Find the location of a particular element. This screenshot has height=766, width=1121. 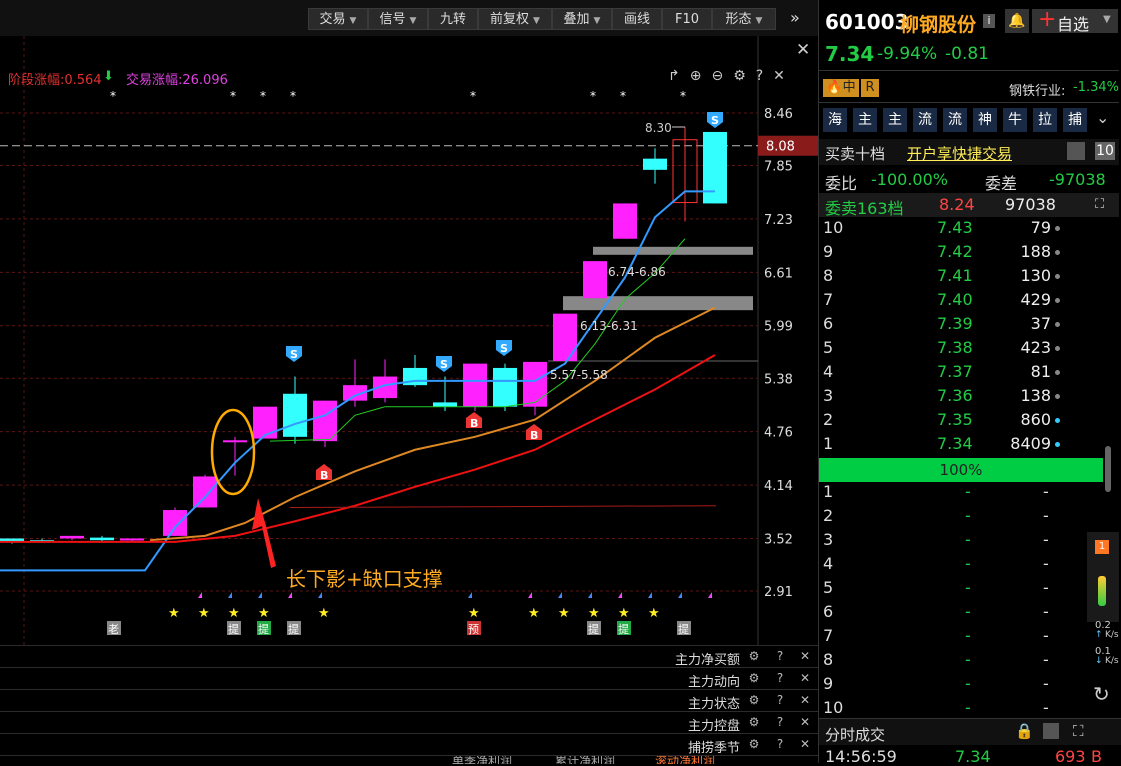

chart-tools-icons: ↱⊕⊖⚙?✕ is located at coordinates (731, 76).